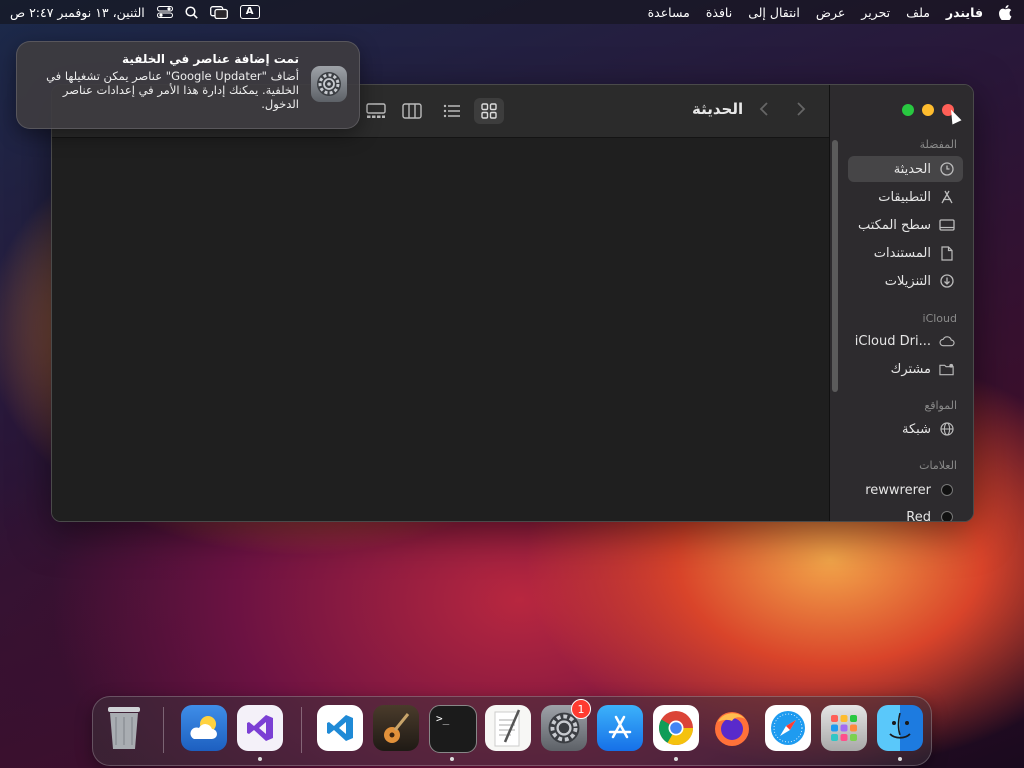 The width and height of the screenshot is (1024, 768). What do you see at coordinates (249, 12) in the screenshot?
I see `input-source-indicator: A` at bounding box center [249, 12].